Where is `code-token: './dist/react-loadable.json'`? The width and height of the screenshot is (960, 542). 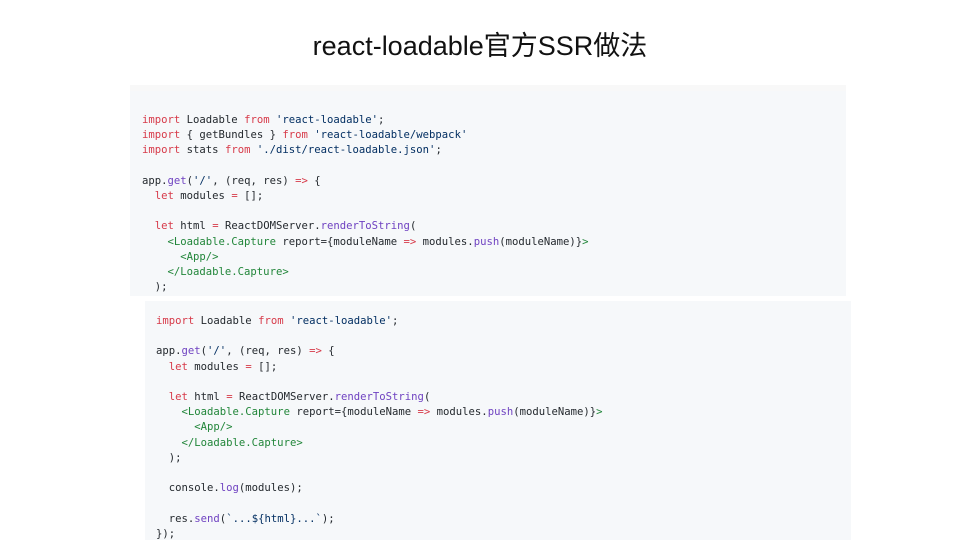 code-token: './dist/react-loadable.json' is located at coordinates (346, 150).